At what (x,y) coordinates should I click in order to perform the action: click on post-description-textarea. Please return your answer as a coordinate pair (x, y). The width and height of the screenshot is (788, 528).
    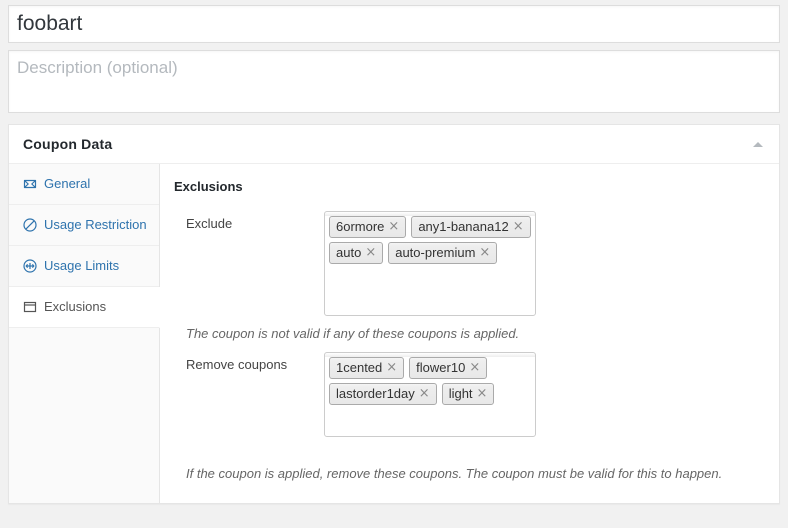
    Looking at the image, I should click on (394, 81).